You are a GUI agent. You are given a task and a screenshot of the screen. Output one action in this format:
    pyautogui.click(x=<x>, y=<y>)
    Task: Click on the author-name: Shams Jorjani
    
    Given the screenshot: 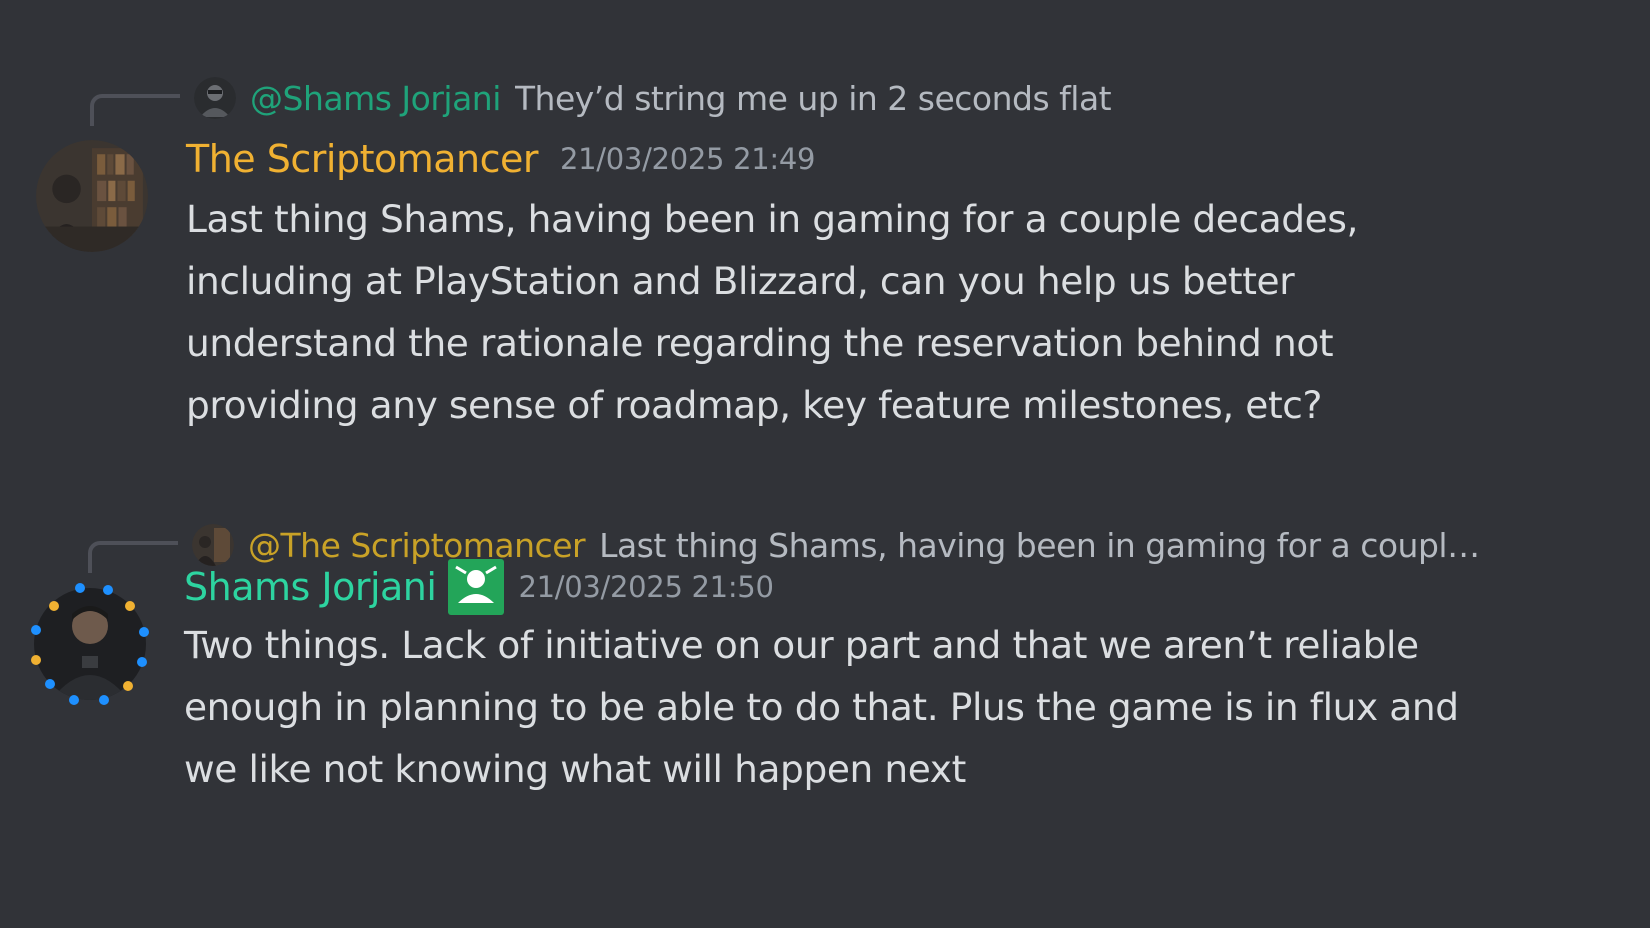 What is the action you would take?
    pyautogui.click(x=310, y=587)
    